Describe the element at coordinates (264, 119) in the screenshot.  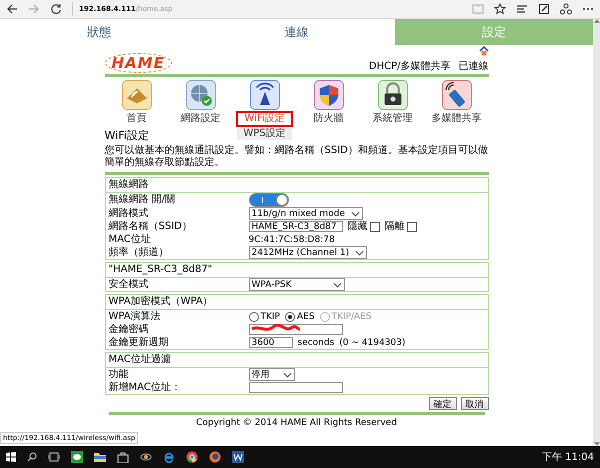
I see `submenu-item: WiFi設定` at that location.